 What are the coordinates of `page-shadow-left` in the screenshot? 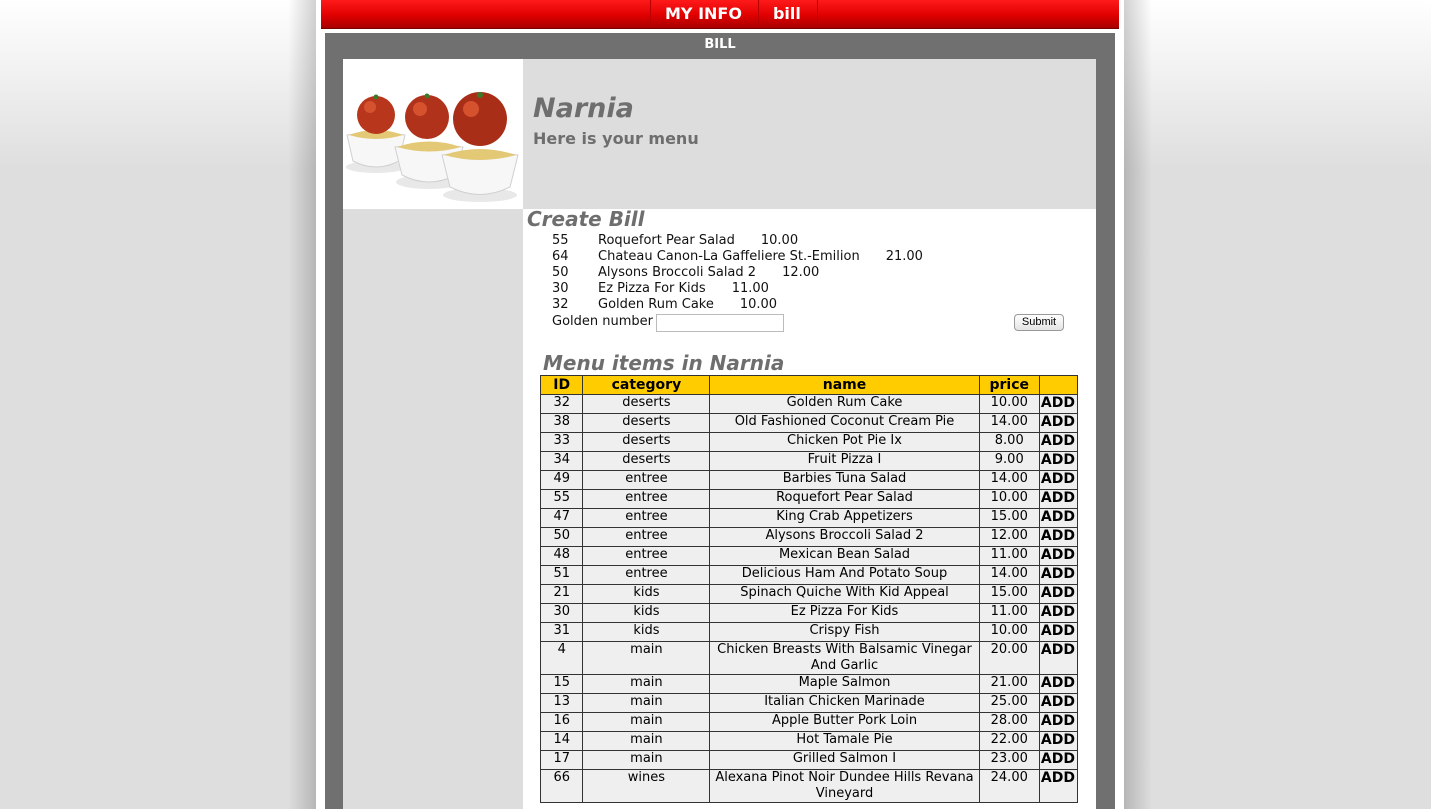 It's located at (302, 404).